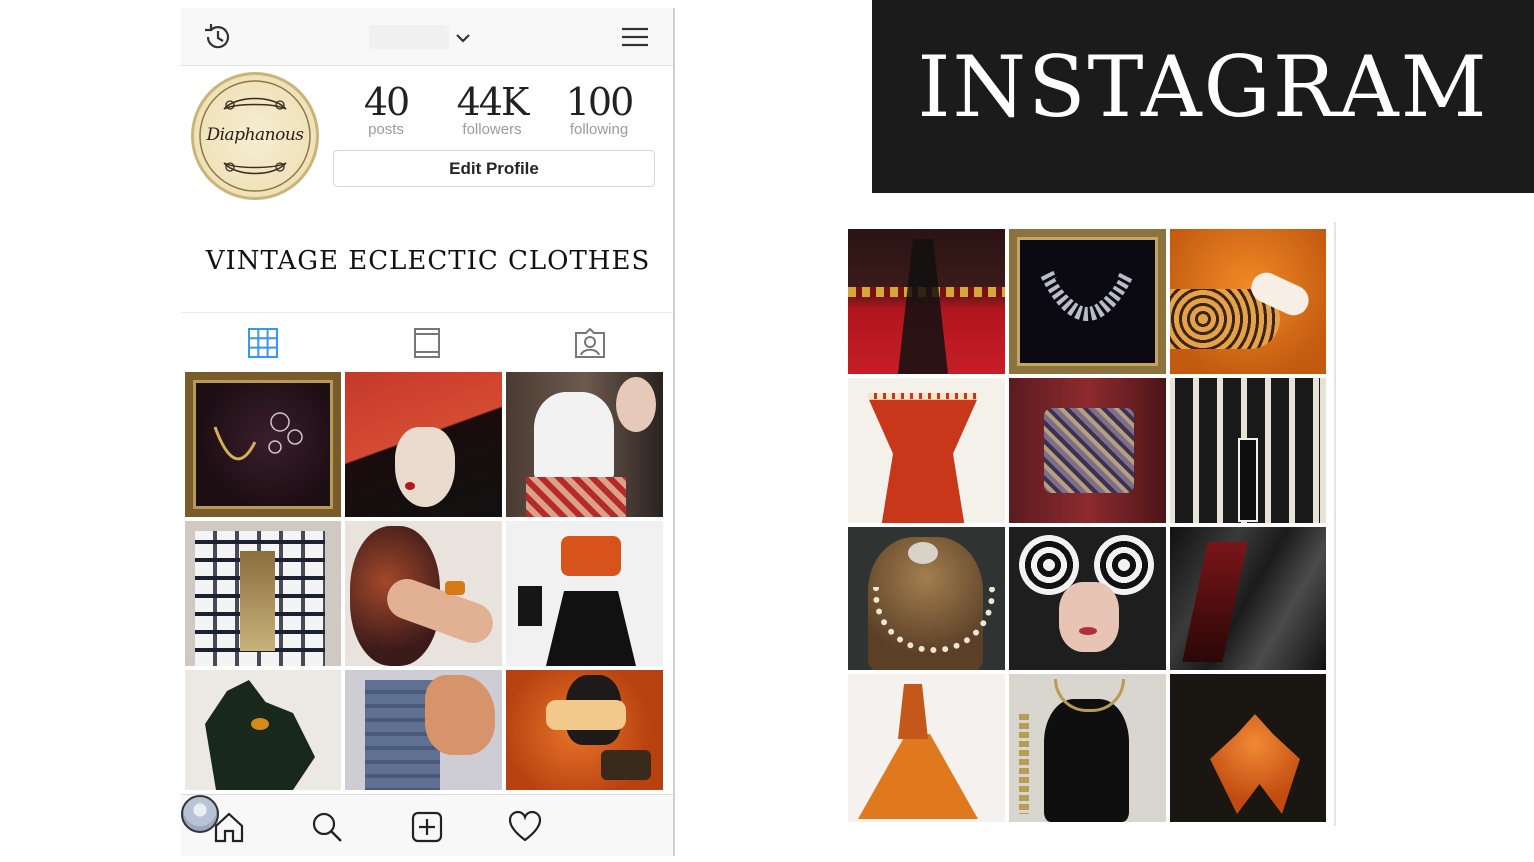 The width and height of the screenshot is (1534, 862). Describe the element at coordinates (386, 129) in the screenshot. I see `posts-label: posts` at that location.